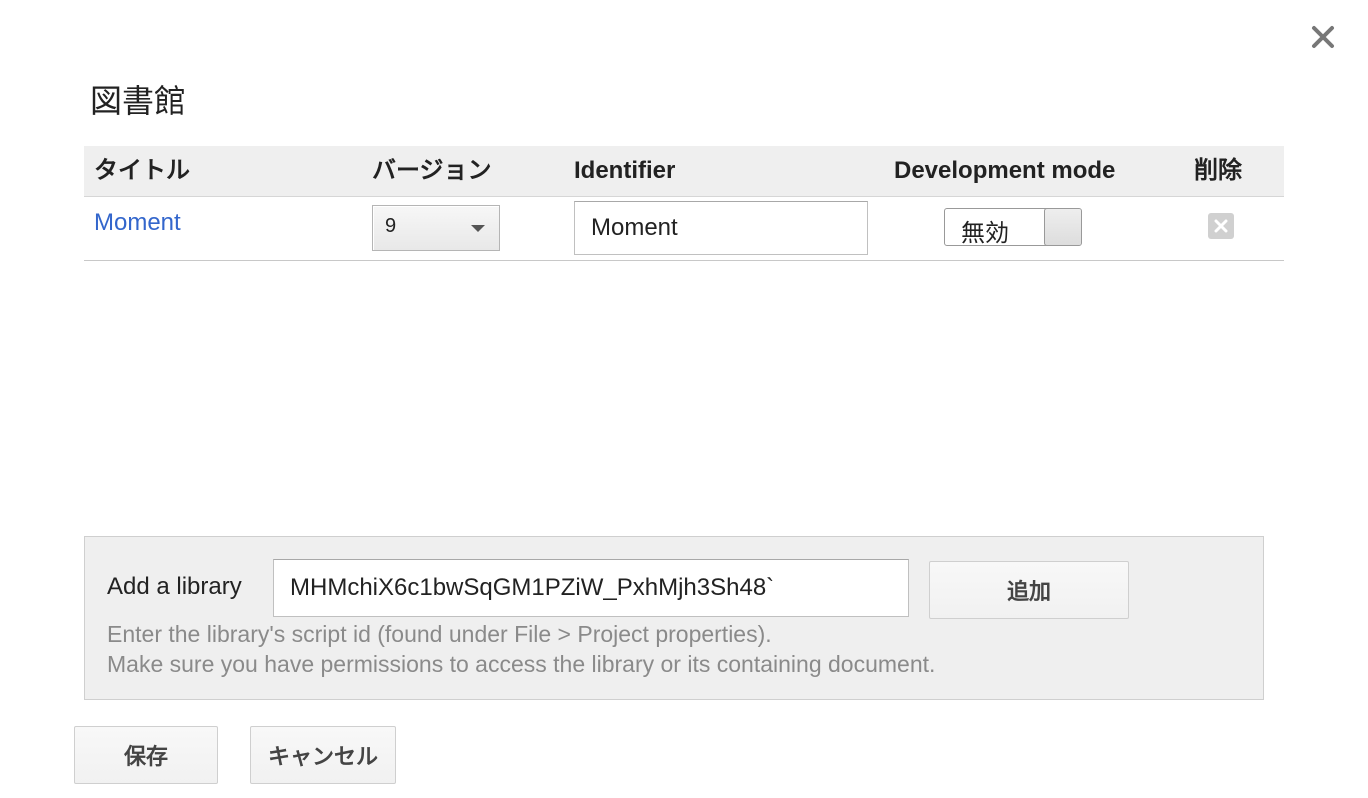 This screenshot has height=798, width=1368. What do you see at coordinates (1218, 170) in the screenshot?
I see `column-header-delete: 削除` at bounding box center [1218, 170].